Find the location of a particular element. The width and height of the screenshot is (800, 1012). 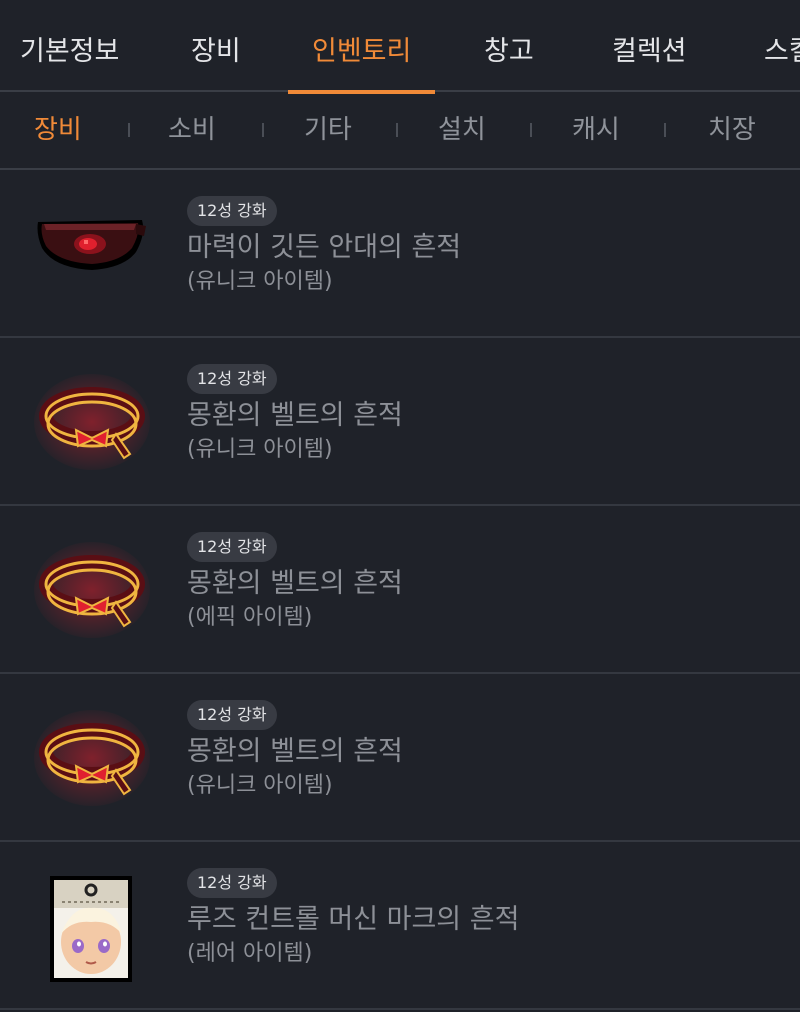

eyepatch-icon is located at coordinates (91, 254).